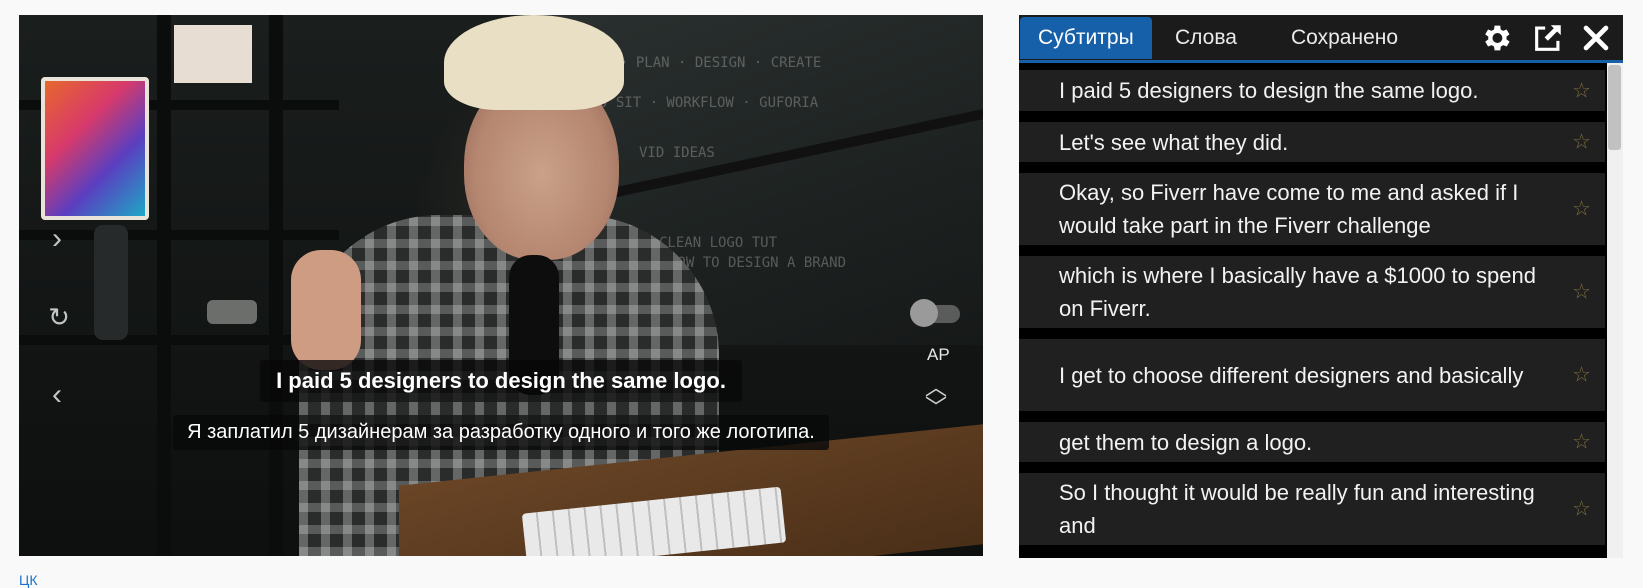 The height and width of the screenshot is (588, 1643). Describe the element at coordinates (1344, 38) in the screenshot. I see `tab-saved: Сохранено` at that location.